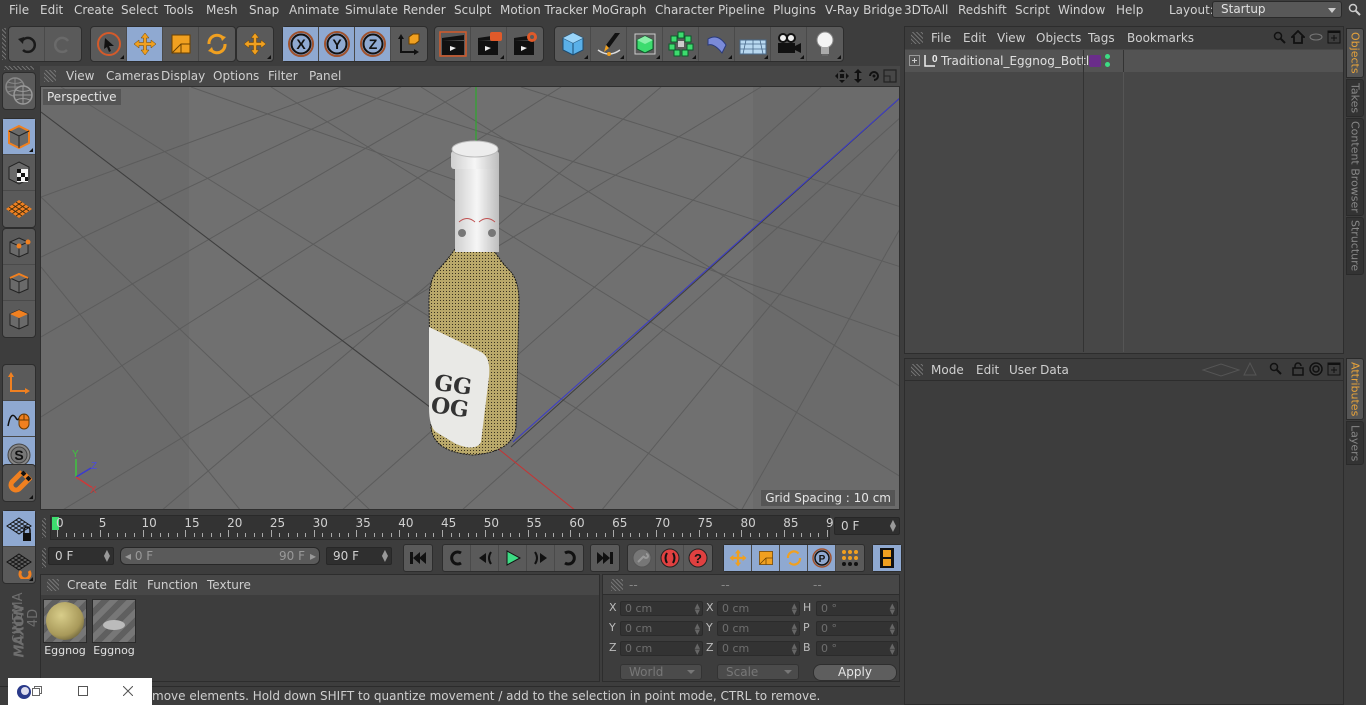 This screenshot has height=705, width=1366. I want to click on tweak-mode-button, so click(19, 419).